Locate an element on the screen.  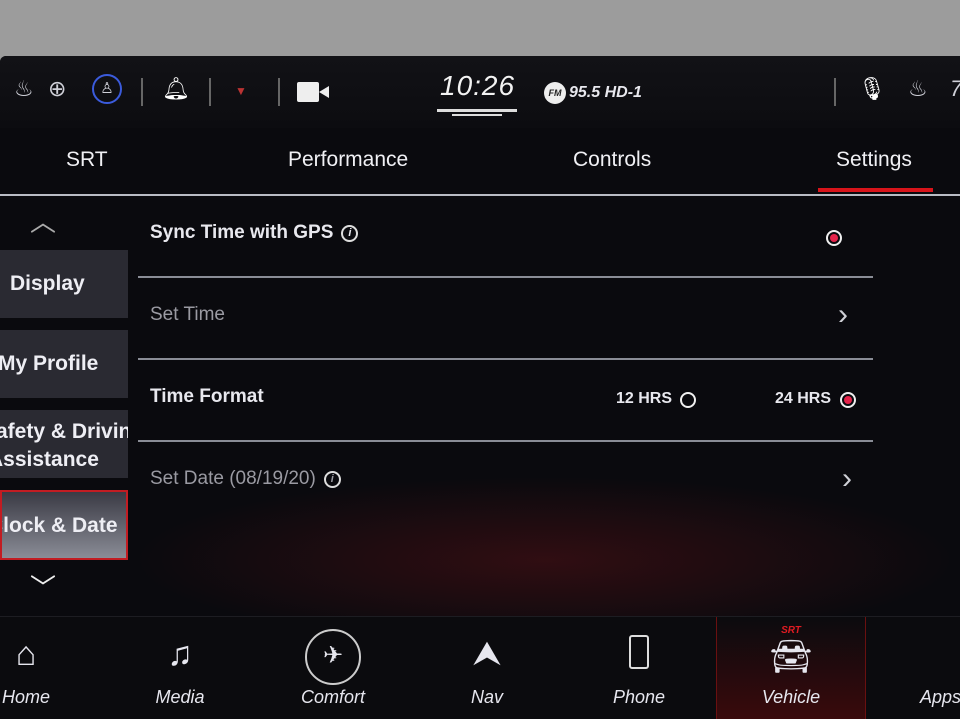
setting-label: Sync Time with GPS i is located at coordinates (254, 233).